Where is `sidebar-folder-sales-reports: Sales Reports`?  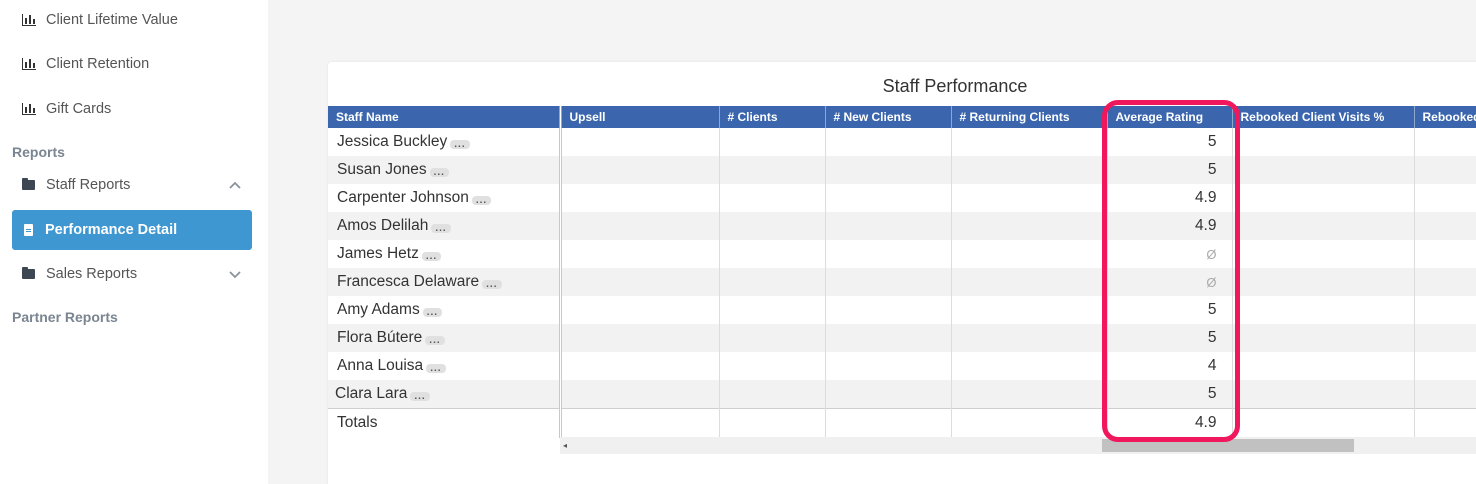
sidebar-folder-sales-reports: Sales Reports is located at coordinates (131, 274).